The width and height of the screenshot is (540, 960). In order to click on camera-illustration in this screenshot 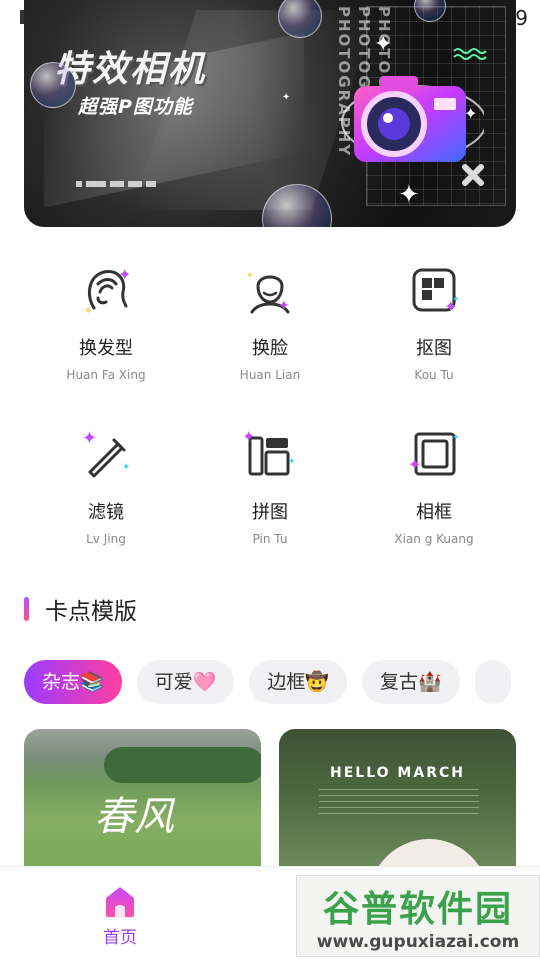, I will do `click(412, 119)`.